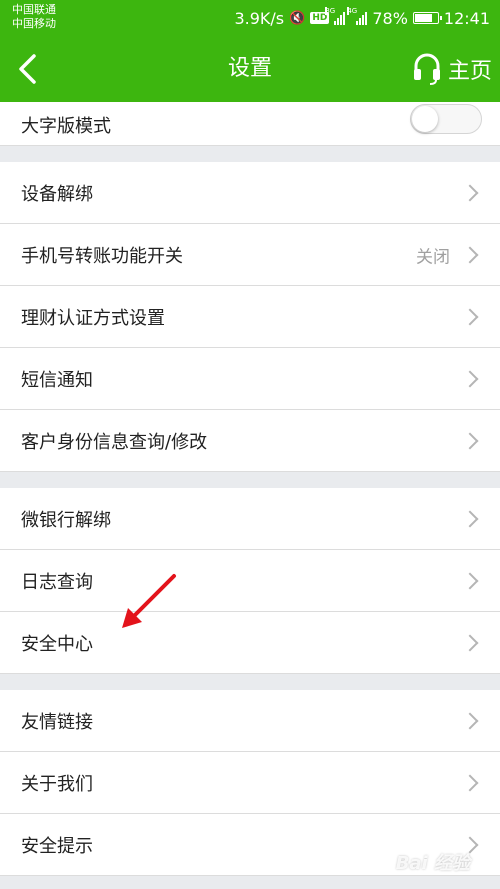 Image resolution: width=500 pixels, height=889 pixels. Describe the element at coordinates (250, 783) in the screenshot. I see `setting-about-us: 关于我们` at that location.